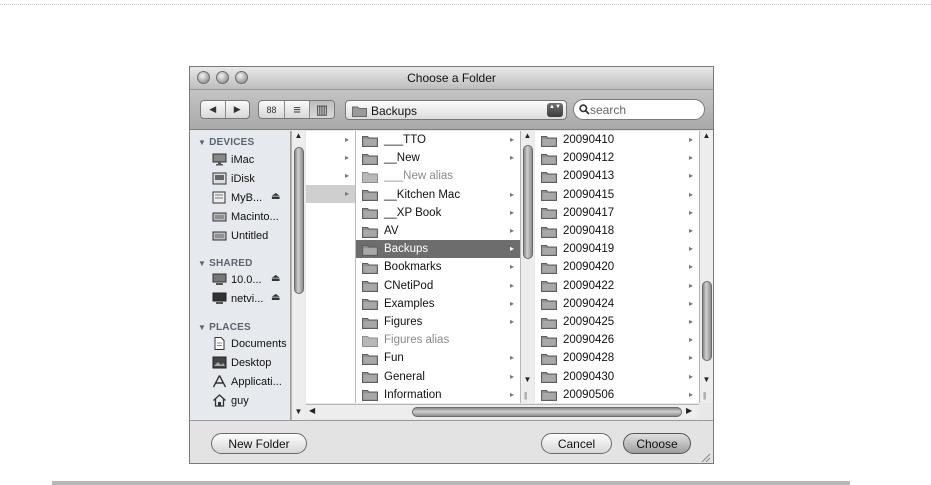 The height and width of the screenshot is (485, 931). Describe the element at coordinates (225, 263) in the screenshot. I see `sidebar-section-shared: ▼ SHARED` at that location.